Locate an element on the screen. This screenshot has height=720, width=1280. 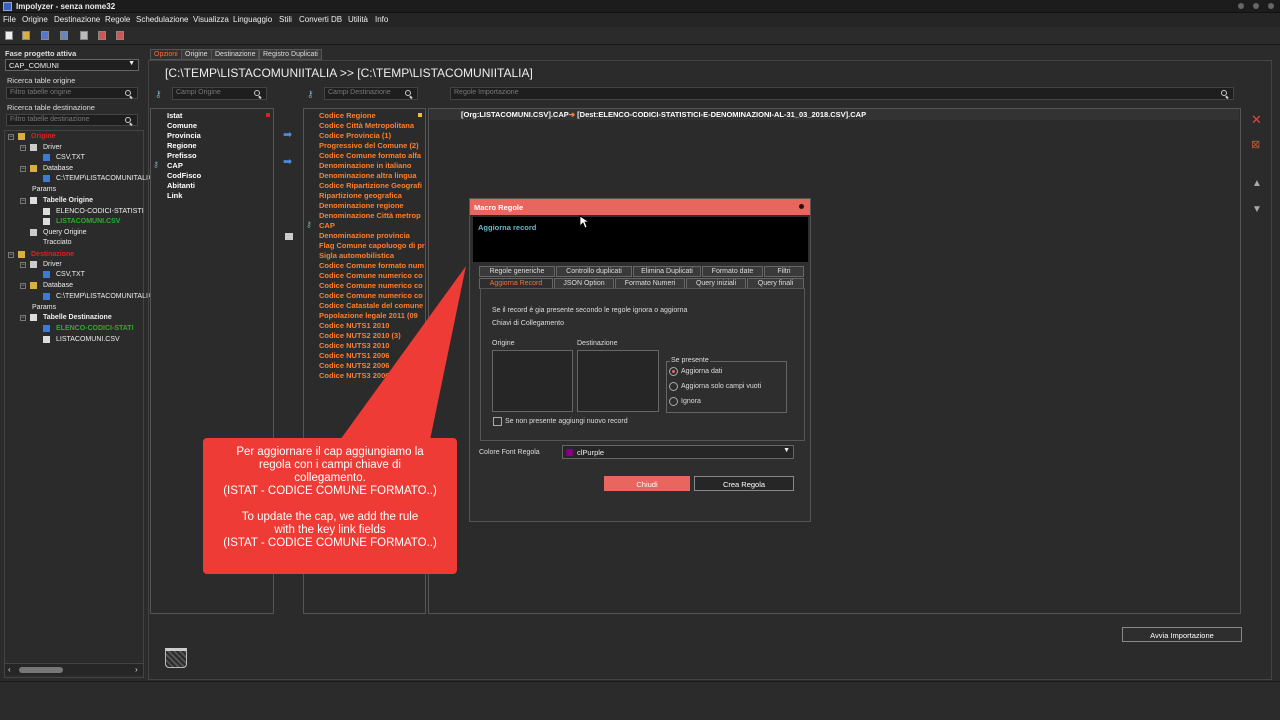
dest-field: Denominazione regione is located at coordinates (372, 205).